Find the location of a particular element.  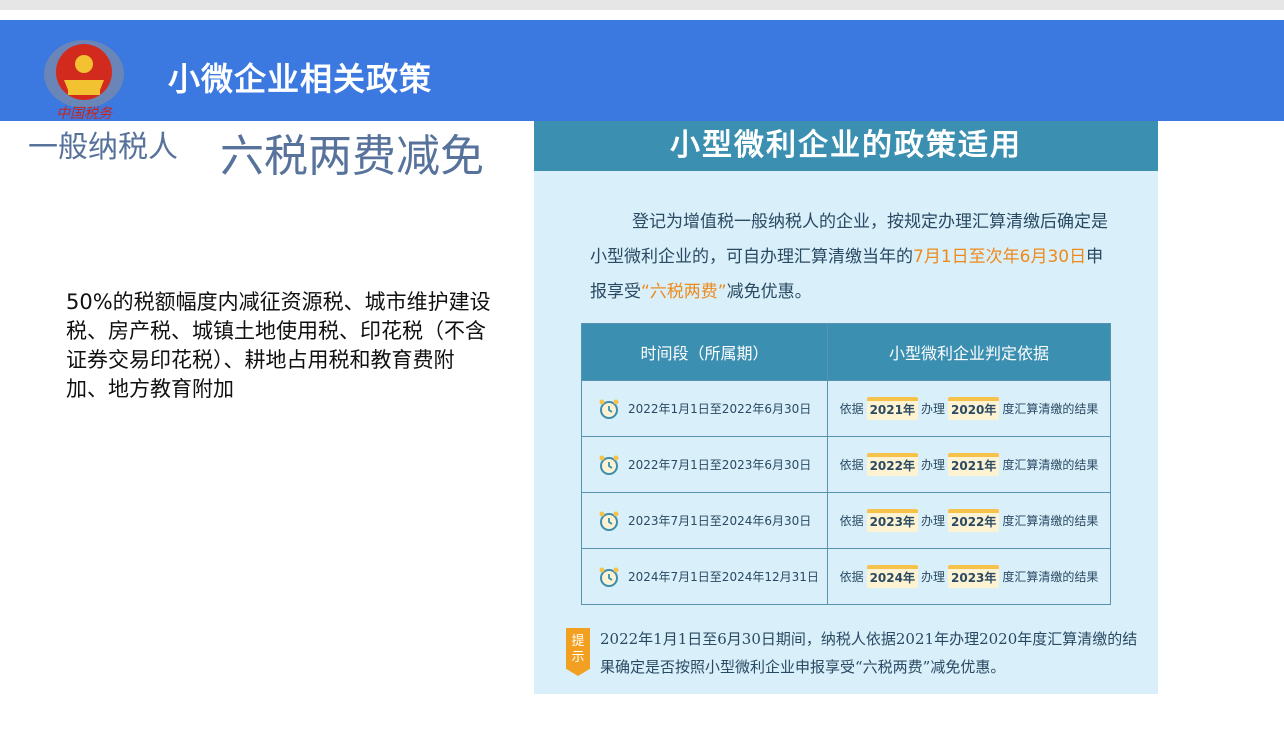

basis-cell: 依据 2024年 办理 2023年 度汇算清缴的结果 is located at coordinates (969, 576).